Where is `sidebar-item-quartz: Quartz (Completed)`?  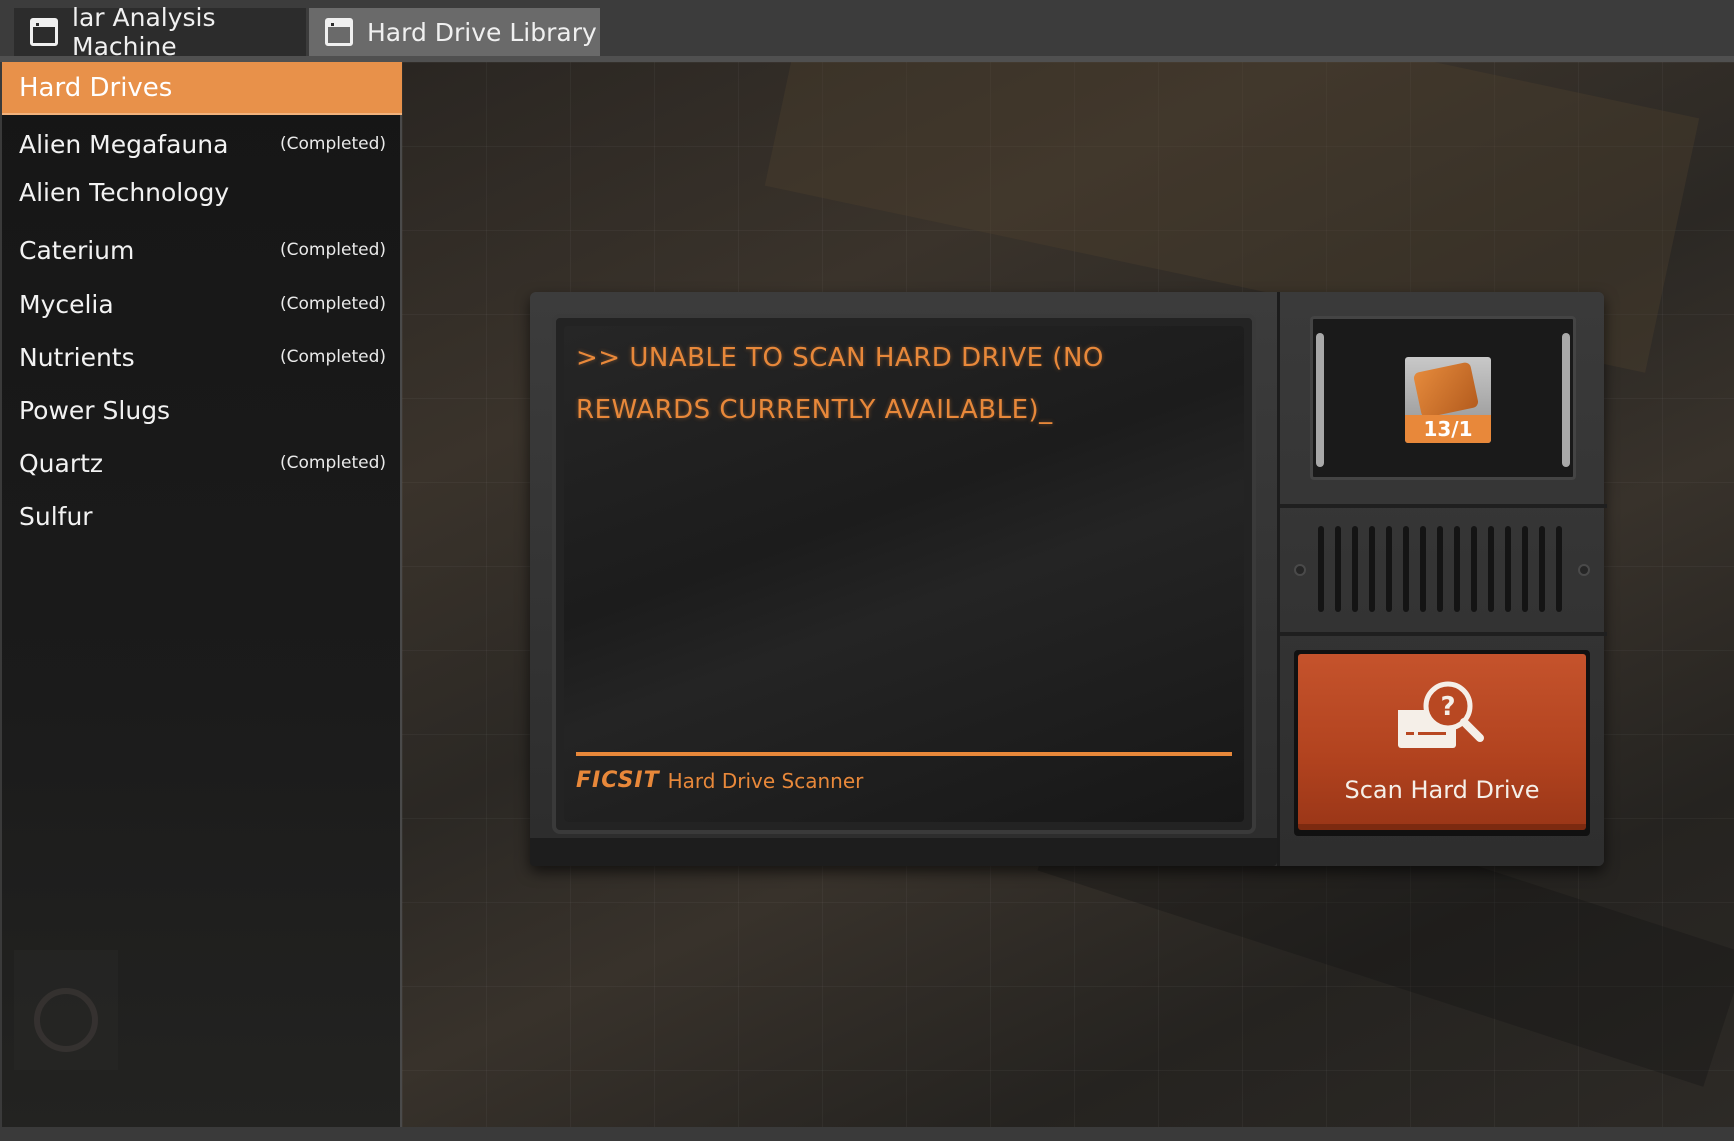
sidebar-item-quartz: Quartz (Completed) is located at coordinates (202, 463).